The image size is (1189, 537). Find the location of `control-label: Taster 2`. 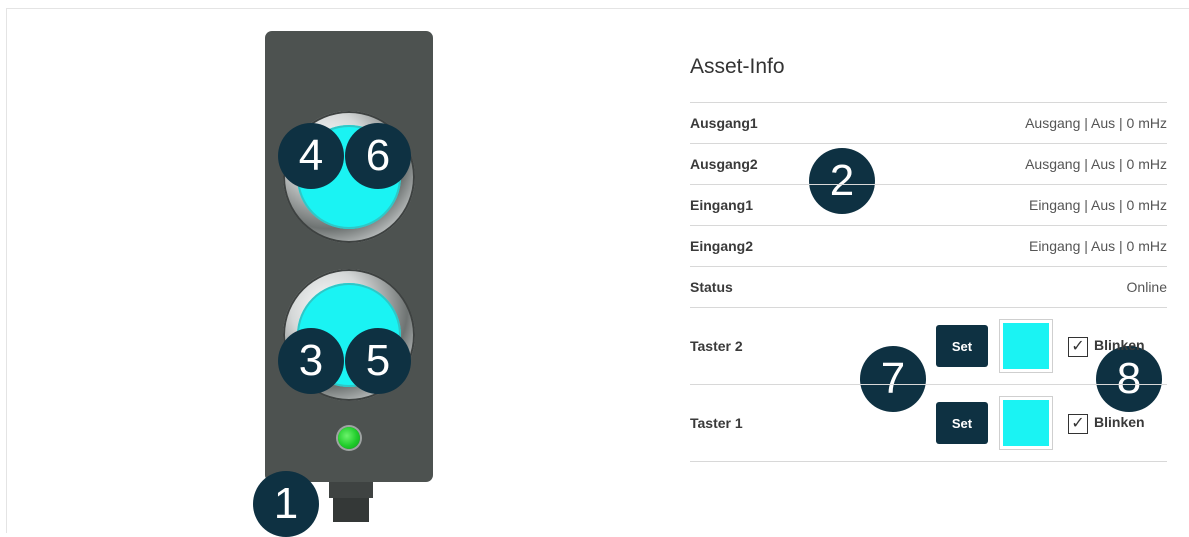

control-label: Taster 2 is located at coordinates (716, 346).